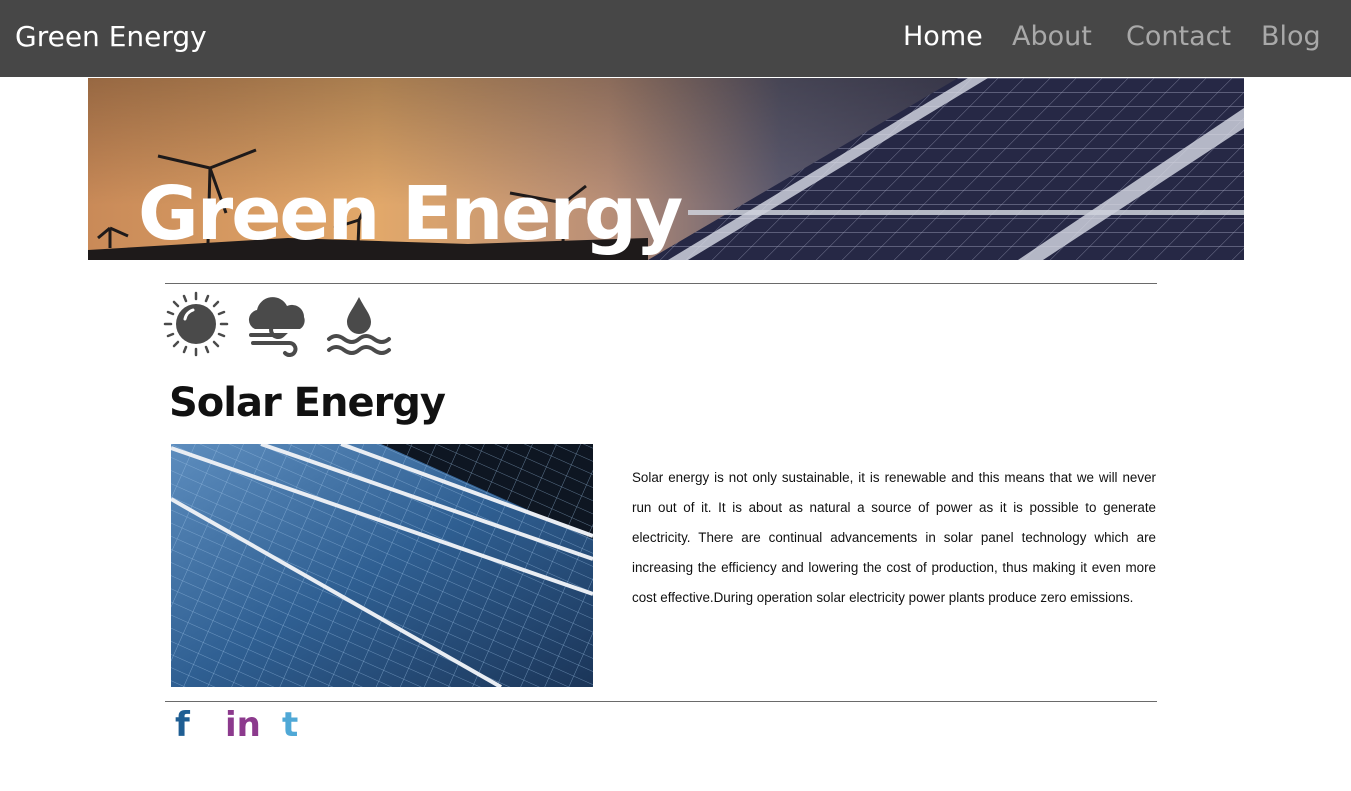  Describe the element at coordinates (111, 36) in the screenshot. I see `brand-link: Green Energy` at that location.